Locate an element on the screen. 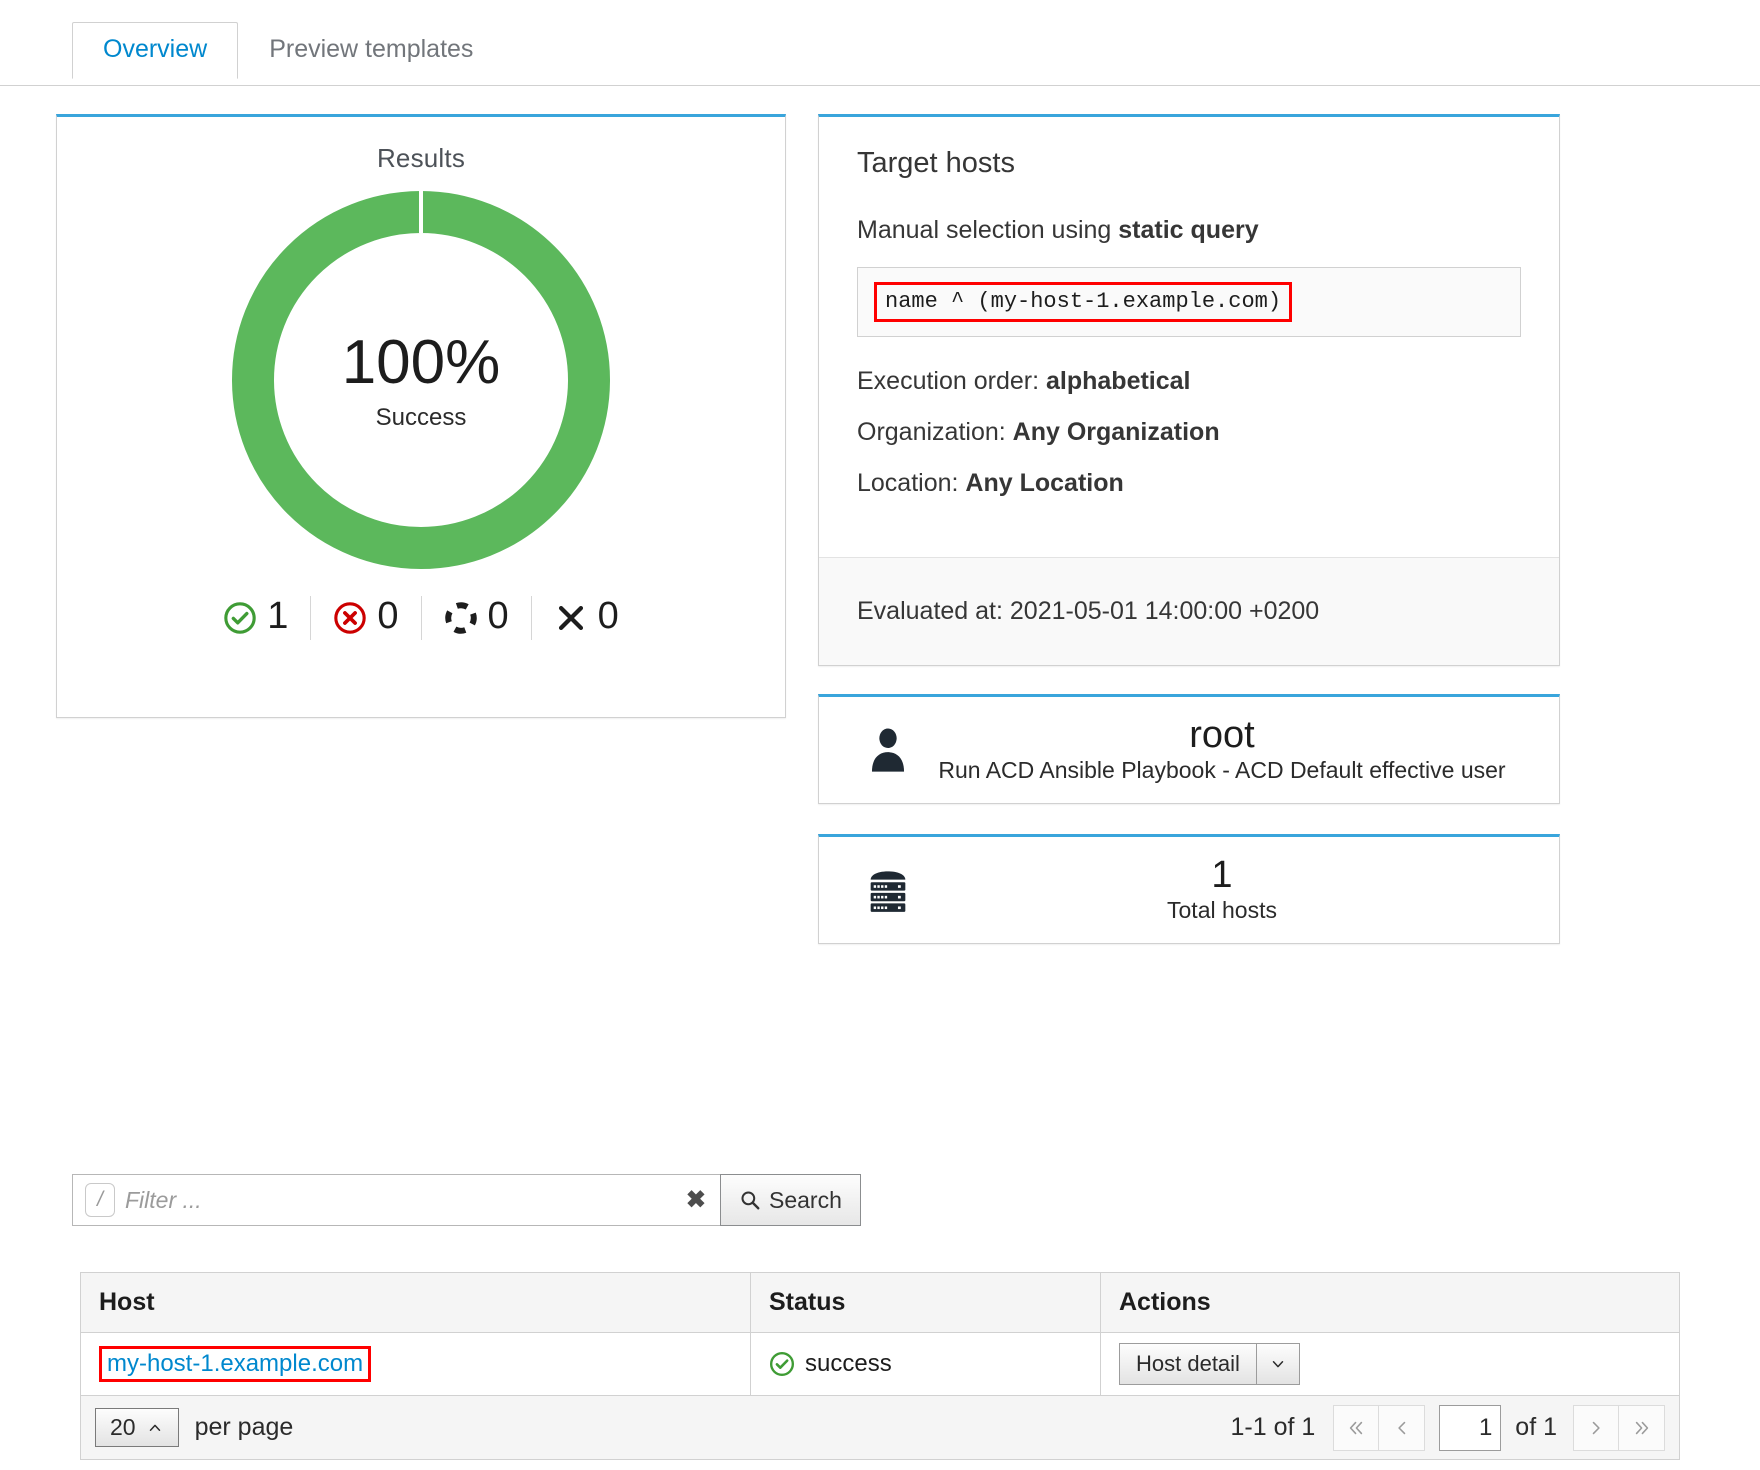 The image size is (1760, 1470). user-icon-wrap is located at coordinates (888, 750).